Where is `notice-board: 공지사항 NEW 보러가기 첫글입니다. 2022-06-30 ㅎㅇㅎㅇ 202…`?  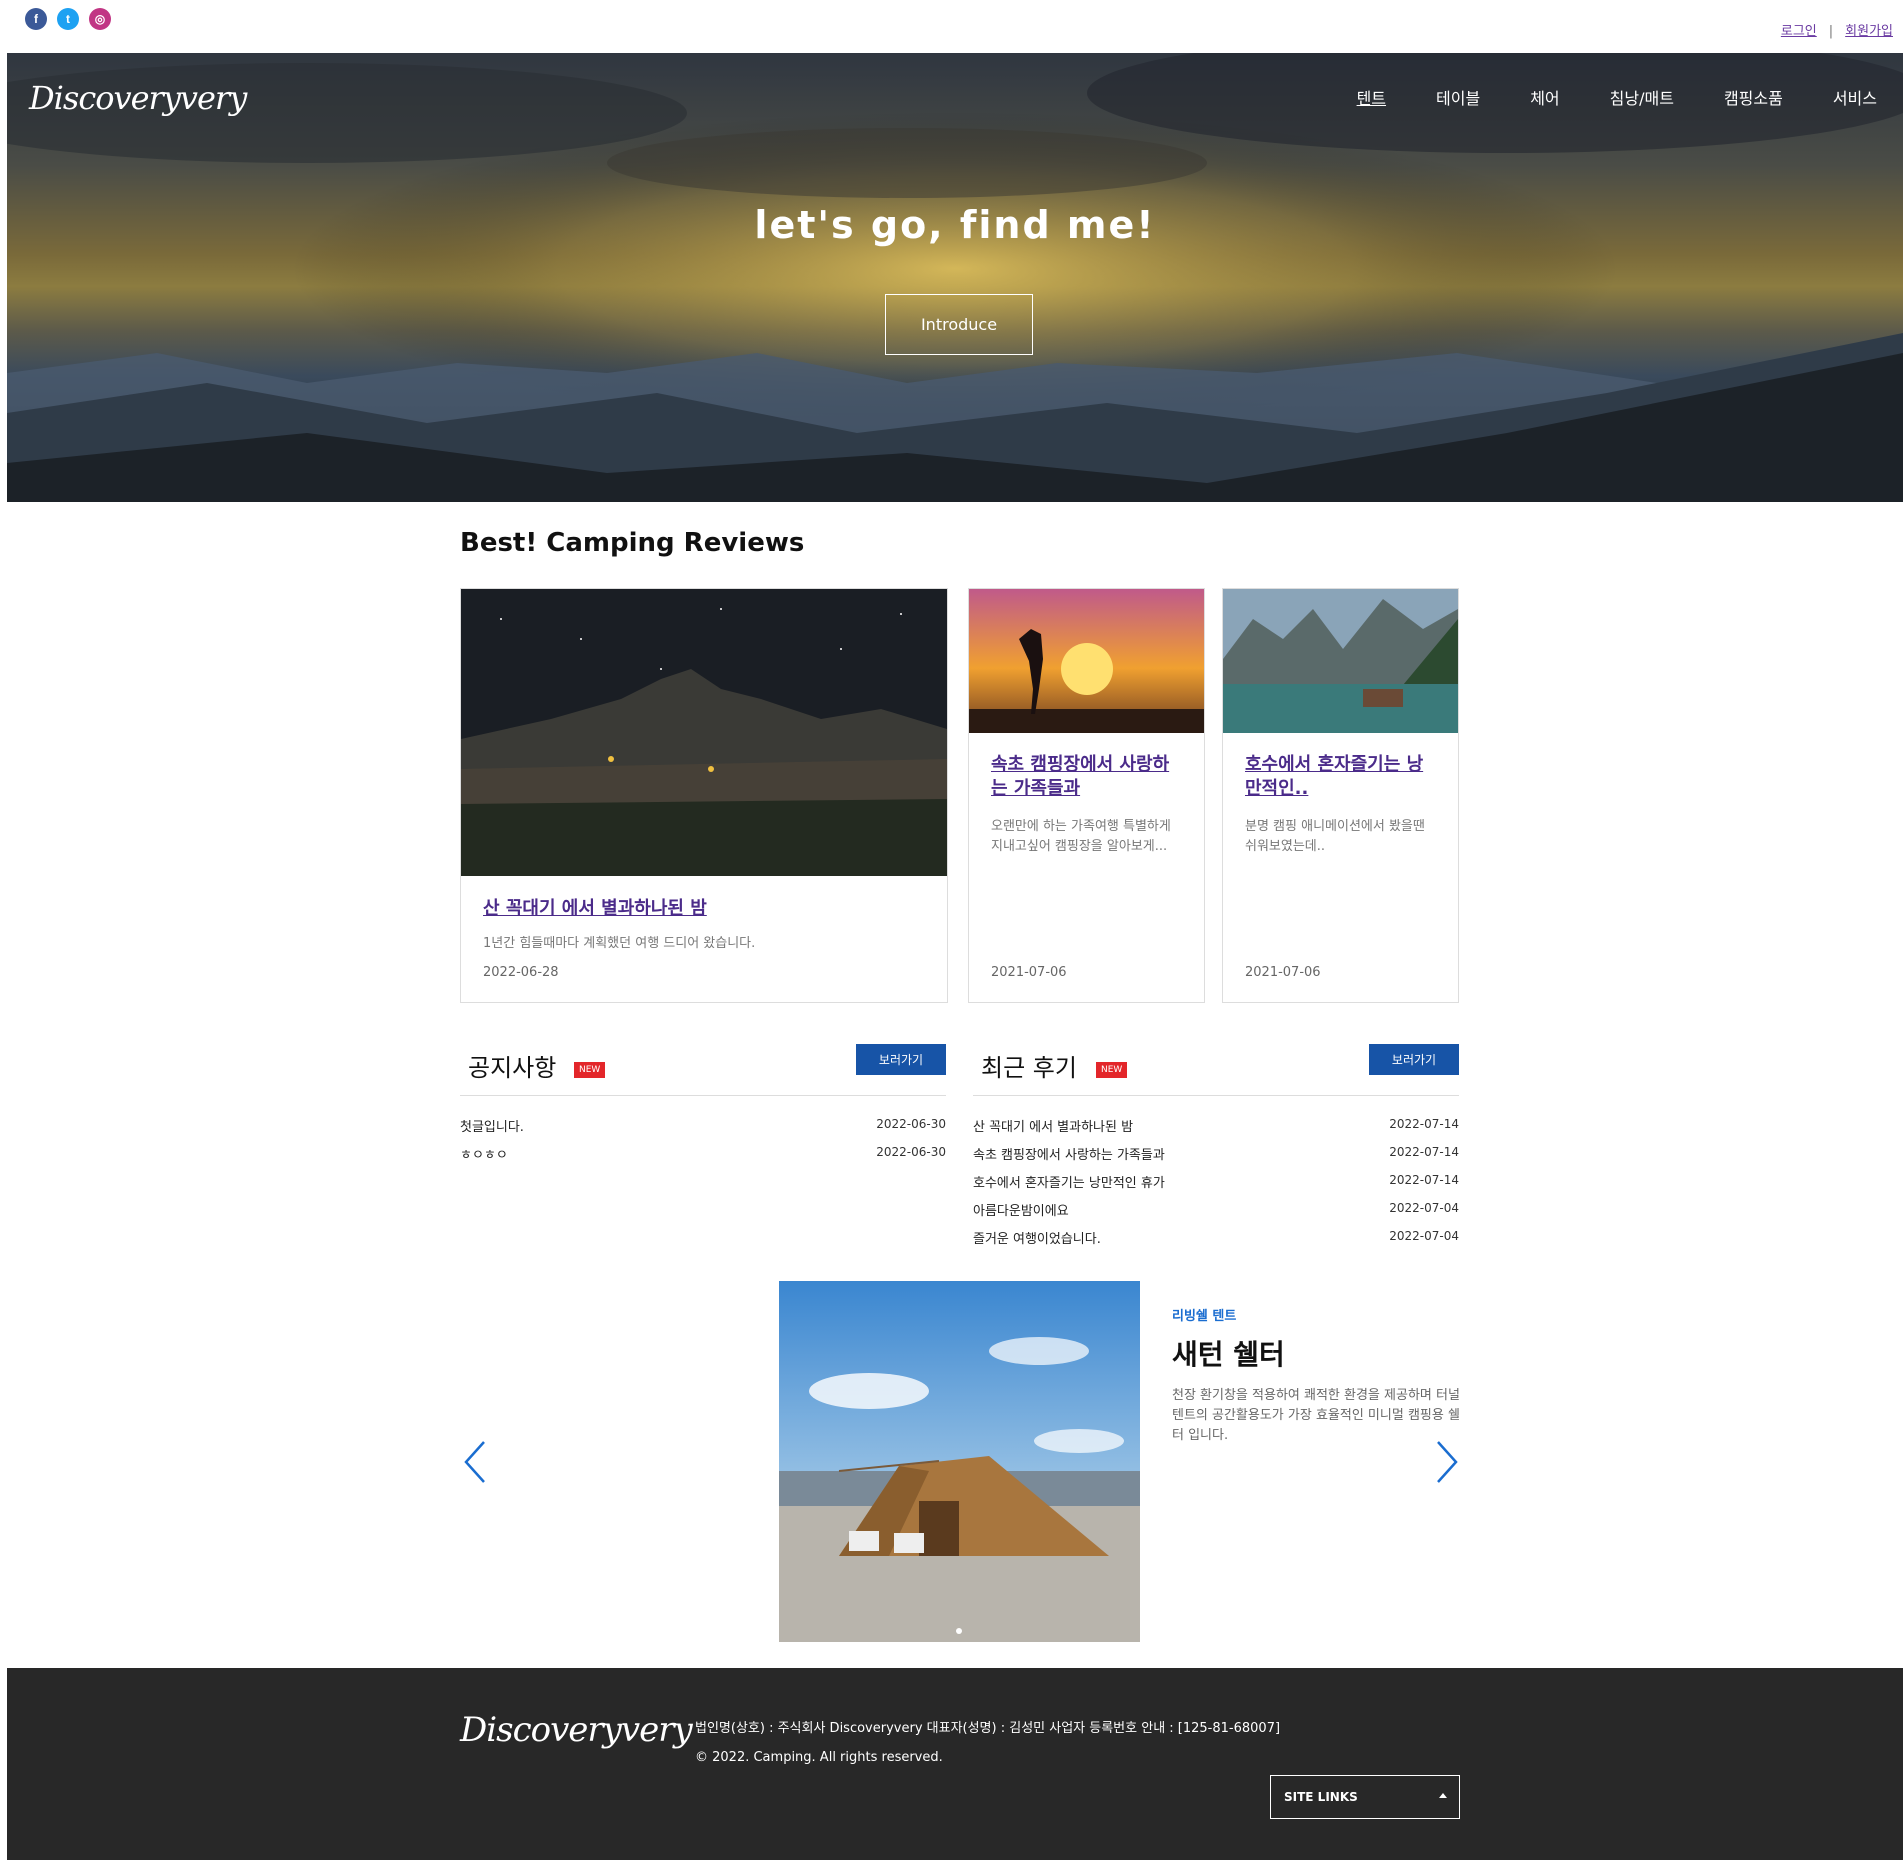 notice-board: 공지사항 NEW 보러가기 첫글입니다. 2022-06-30 ㅎㅇㅎㅇ 202… is located at coordinates (703, 1144).